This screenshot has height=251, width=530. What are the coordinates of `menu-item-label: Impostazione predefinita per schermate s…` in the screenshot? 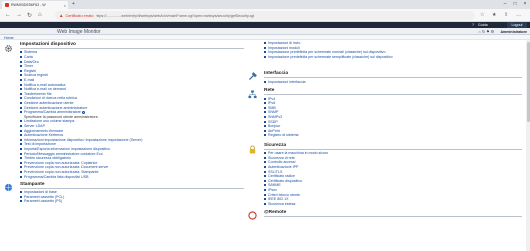 It's located at (330, 57).